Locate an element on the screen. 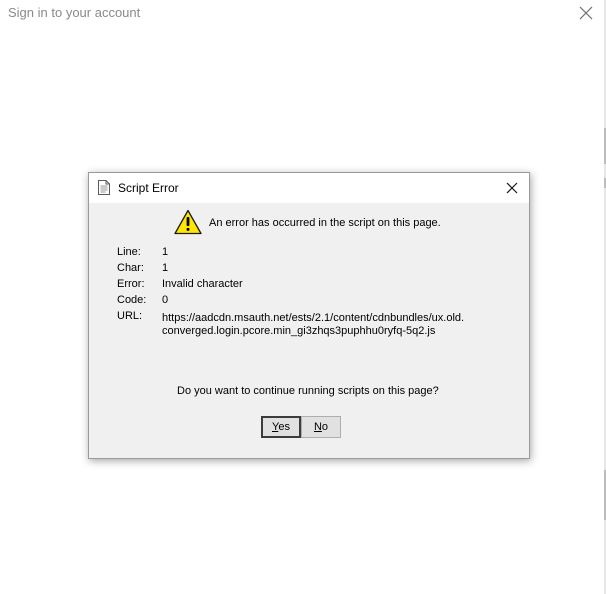 Image resolution: width=606 pixels, height=594 pixels. dialog-titlebar: Script Error is located at coordinates (309, 188).